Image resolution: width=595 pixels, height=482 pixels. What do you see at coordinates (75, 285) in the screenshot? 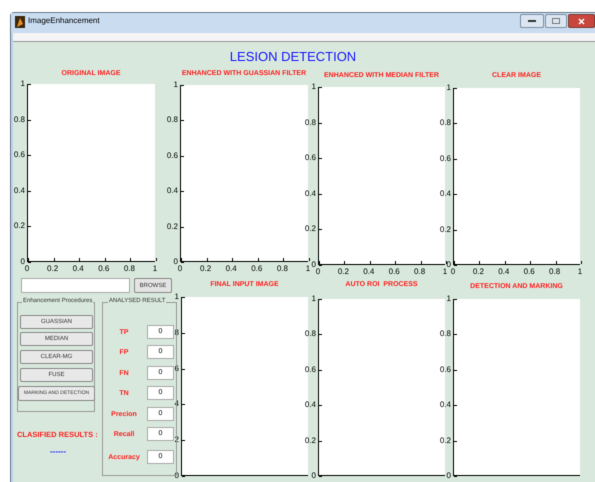
I see `file-path-field` at bounding box center [75, 285].